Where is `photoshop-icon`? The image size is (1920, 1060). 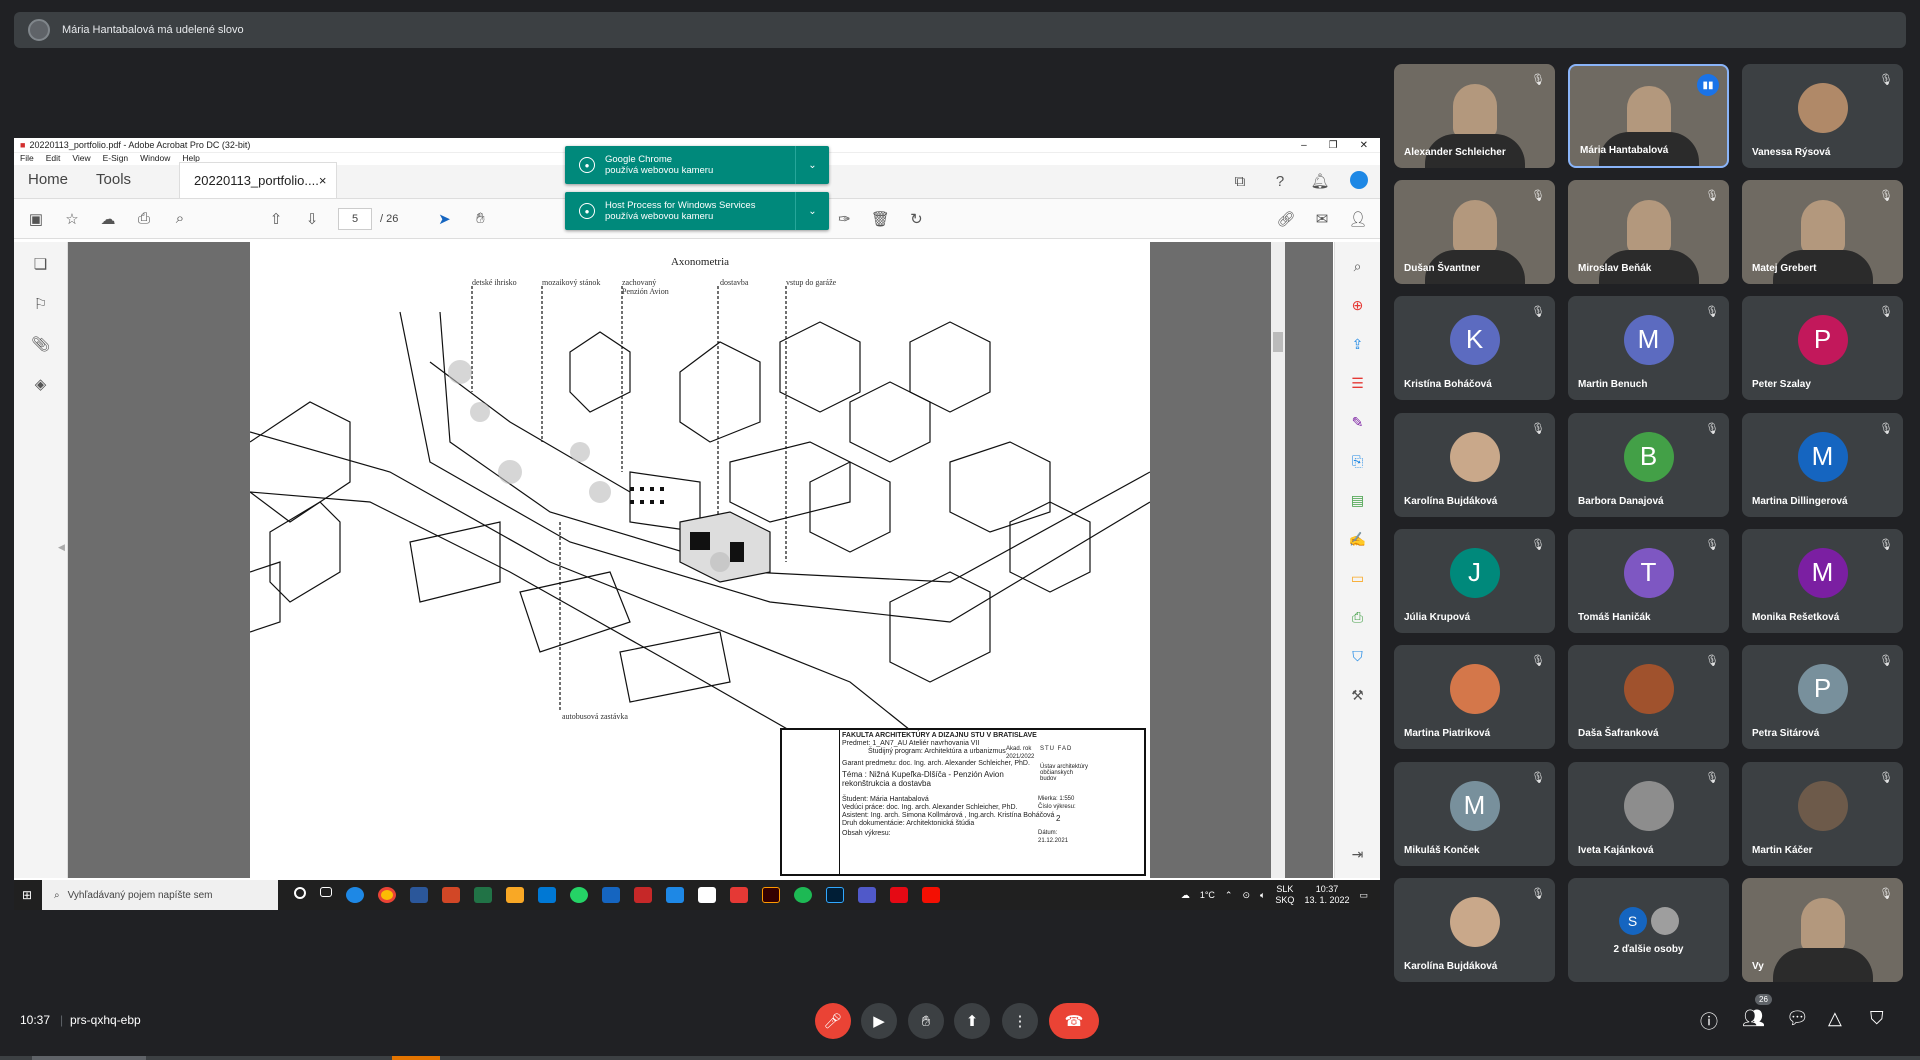
photoshop-icon is located at coordinates (835, 895).